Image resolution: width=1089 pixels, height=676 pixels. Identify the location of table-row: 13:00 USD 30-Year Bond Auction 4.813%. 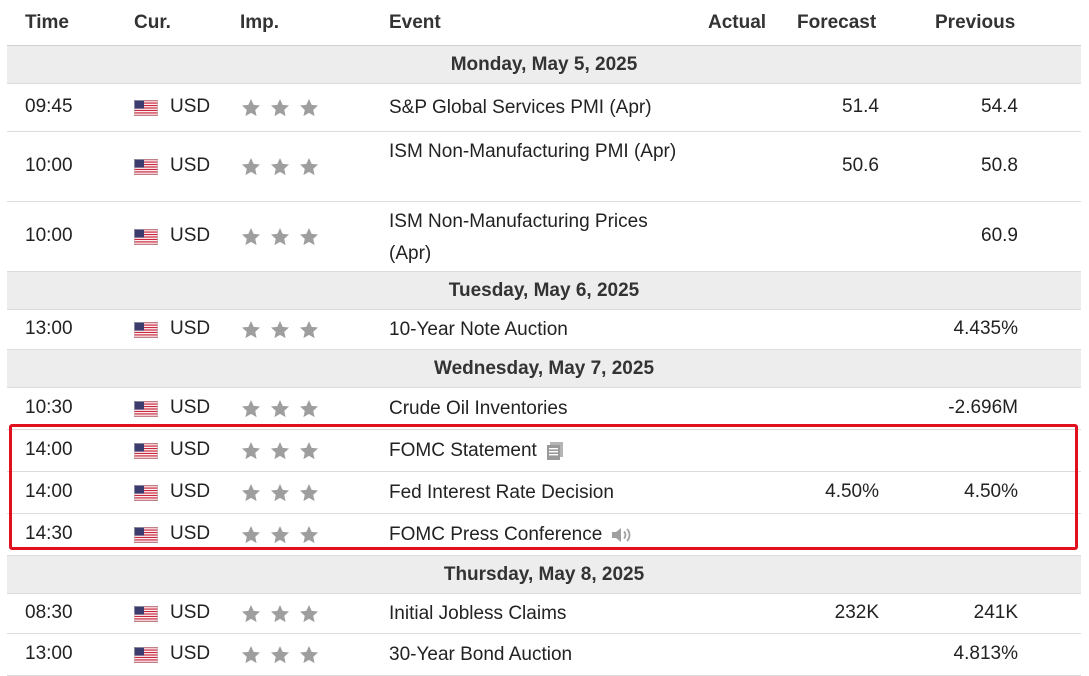
(544, 655).